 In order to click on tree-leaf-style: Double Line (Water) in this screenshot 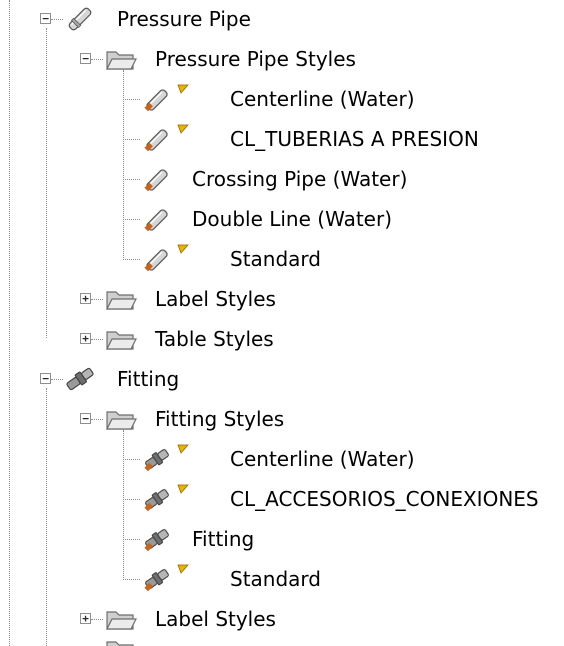, I will do `click(282, 219)`.